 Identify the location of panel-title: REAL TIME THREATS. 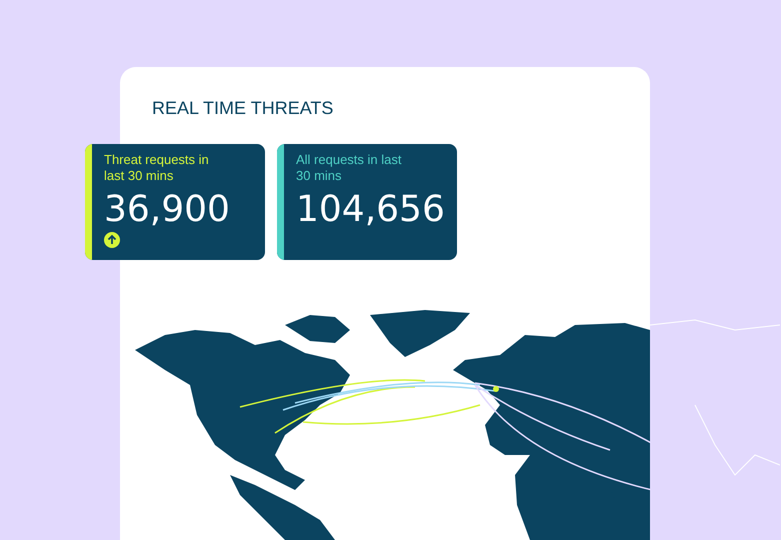
(243, 108).